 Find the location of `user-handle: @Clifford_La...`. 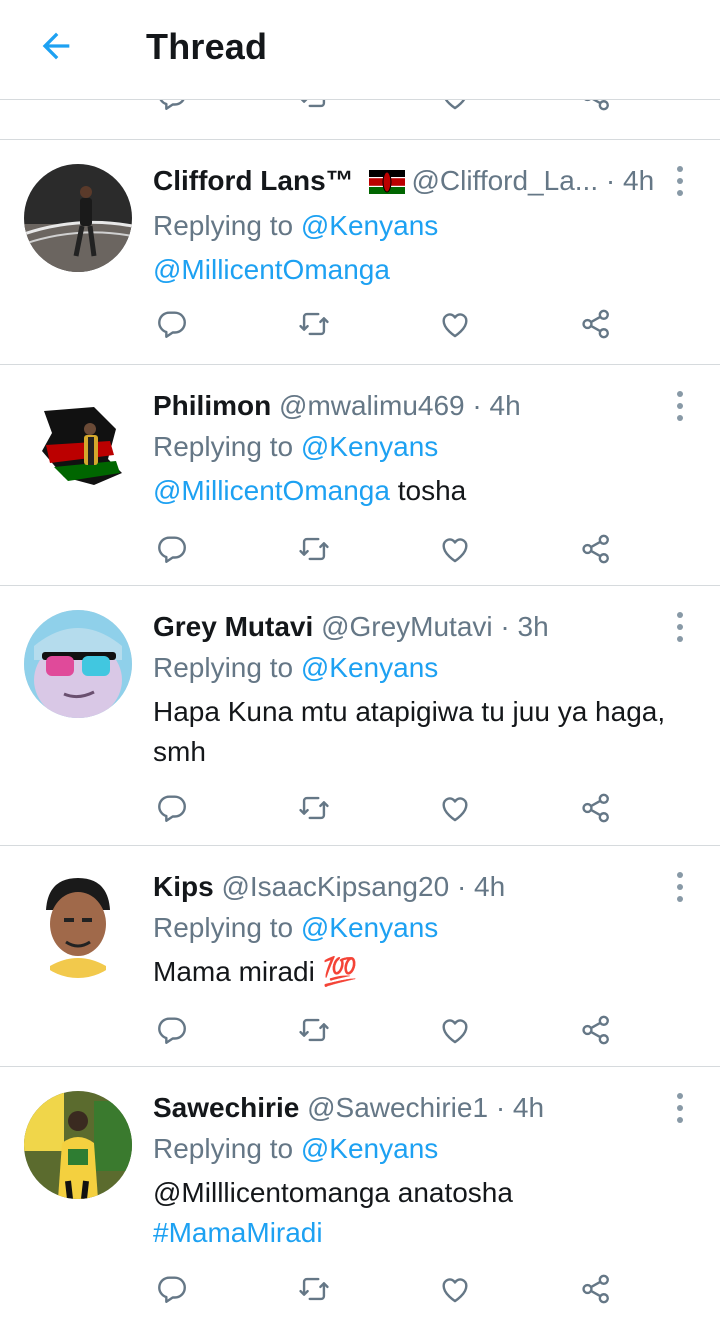

user-handle: @Clifford_La... is located at coordinates (504, 180).